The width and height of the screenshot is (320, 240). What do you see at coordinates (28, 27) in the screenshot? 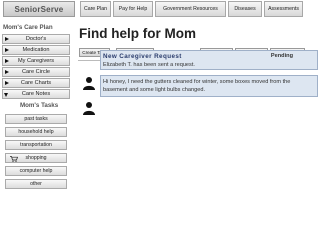
I see `care-plan-heading: Mom's Care Plan` at bounding box center [28, 27].